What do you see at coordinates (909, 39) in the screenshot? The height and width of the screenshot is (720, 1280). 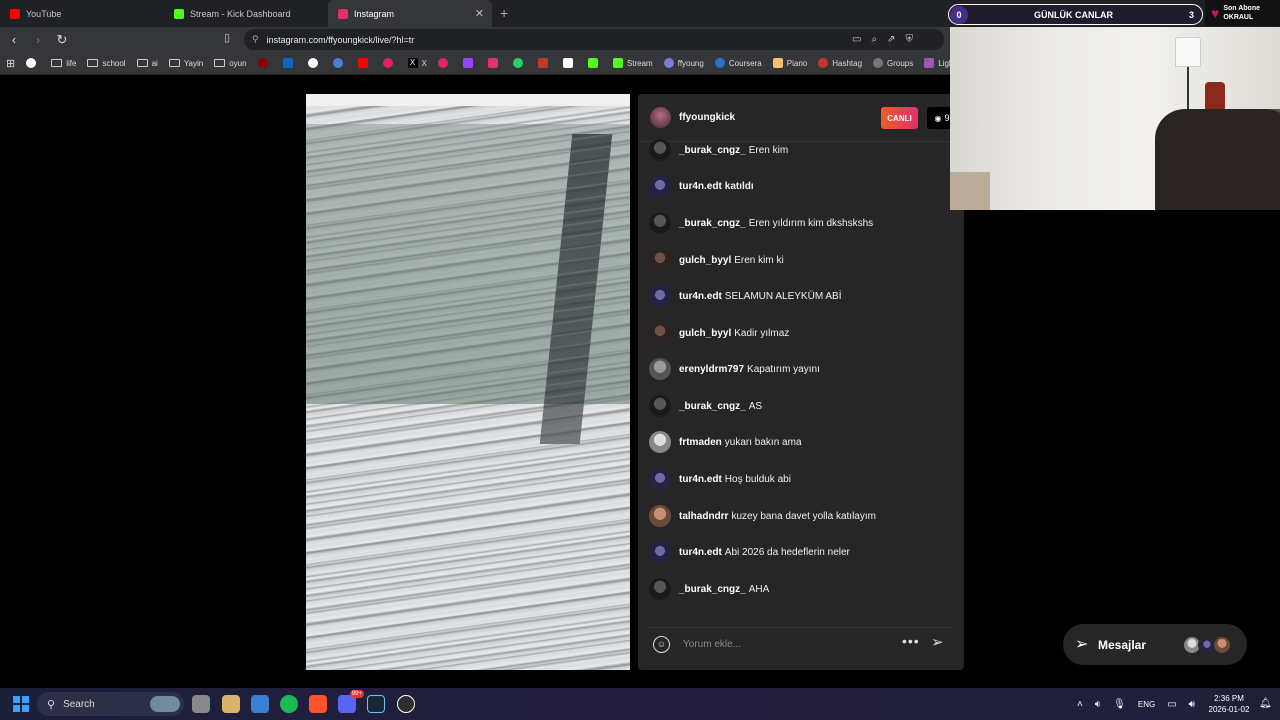 I see `brave-shield-icon: ⛨` at bounding box center [909, 39].